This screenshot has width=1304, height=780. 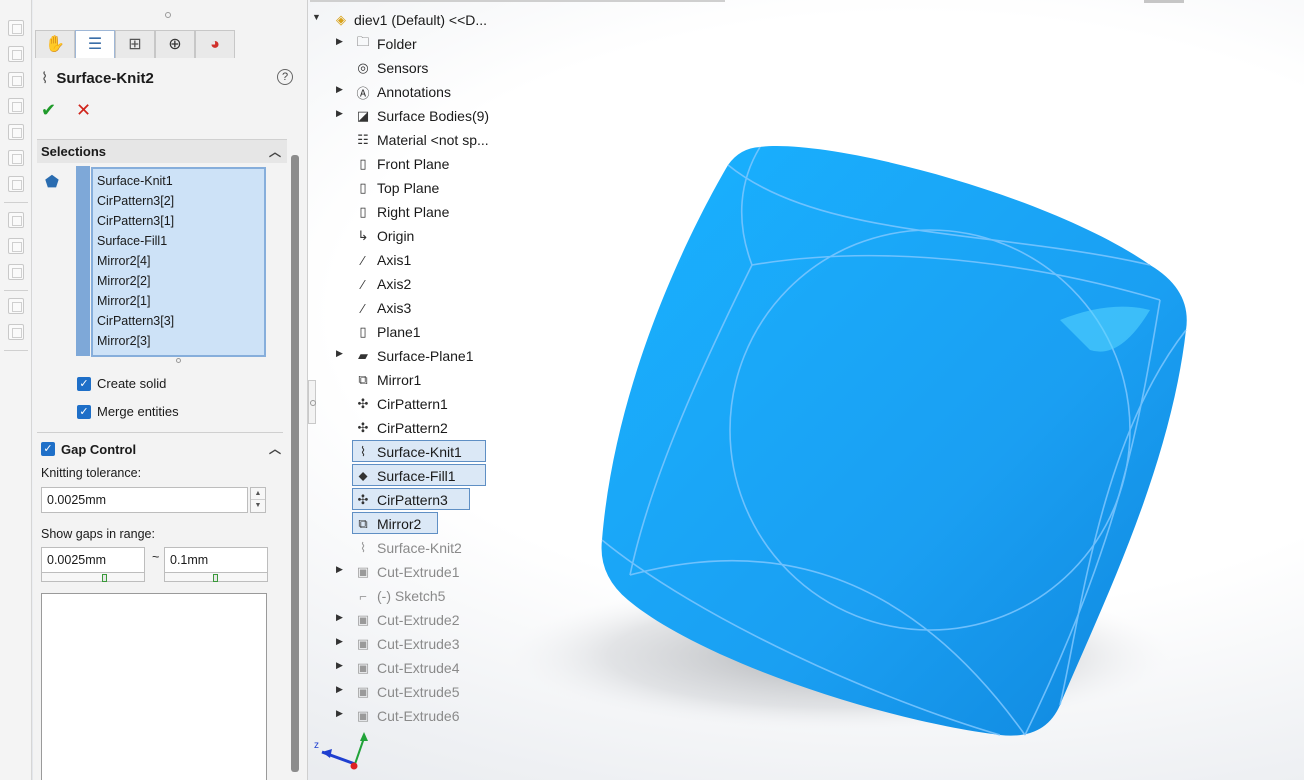 I want to click on tree-item: ▶ ▰ Surface-Plane1, so click(x=412, y=356).